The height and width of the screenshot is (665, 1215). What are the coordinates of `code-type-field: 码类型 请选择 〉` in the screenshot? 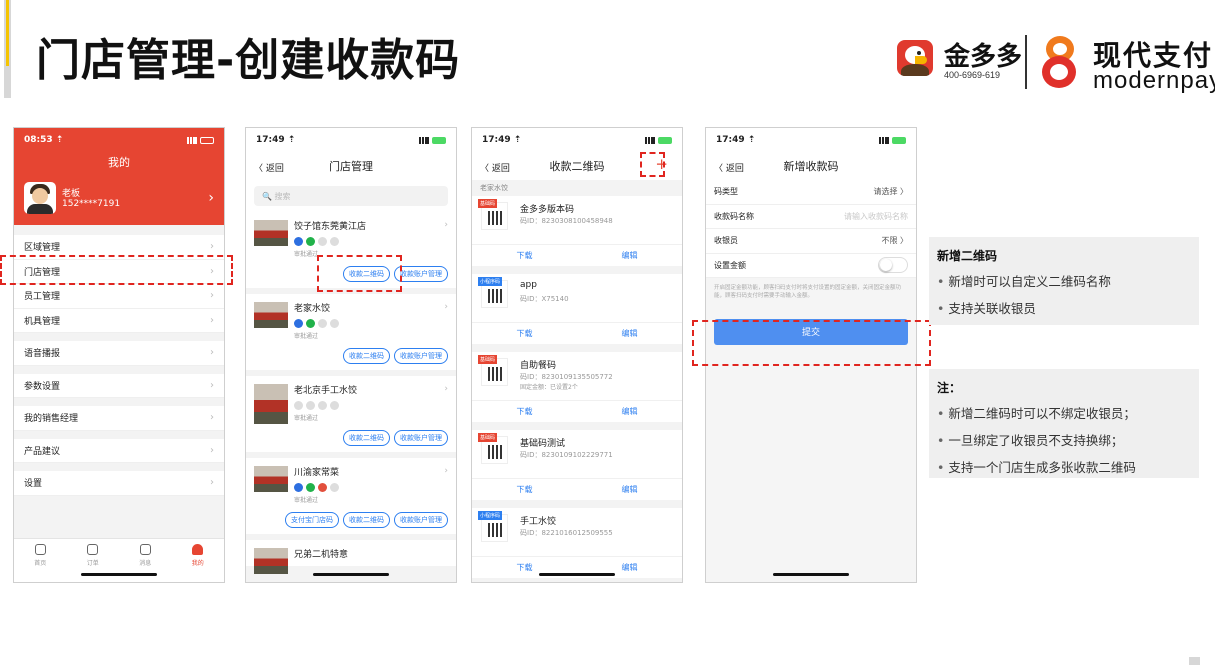 It's located at (811, 192).